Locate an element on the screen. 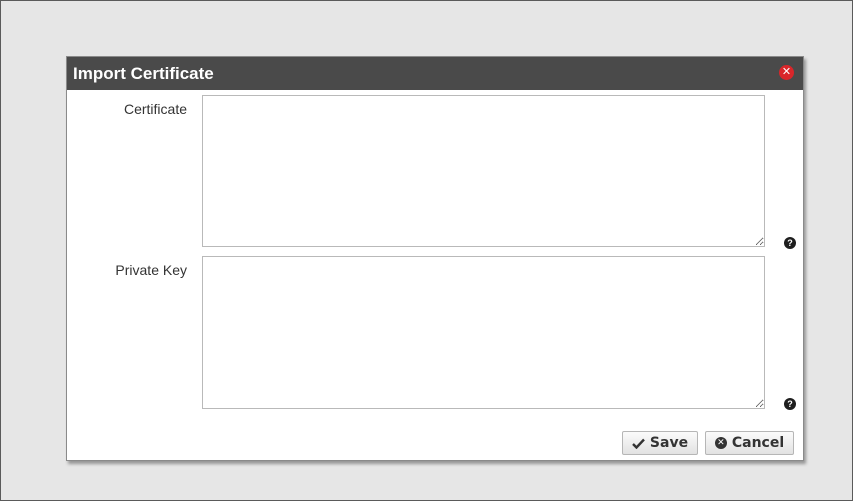 The height and width of the screenshot is (501, 853). dialog-titlebar: Import Certificate ✕ is located at coordinates (435, 73).